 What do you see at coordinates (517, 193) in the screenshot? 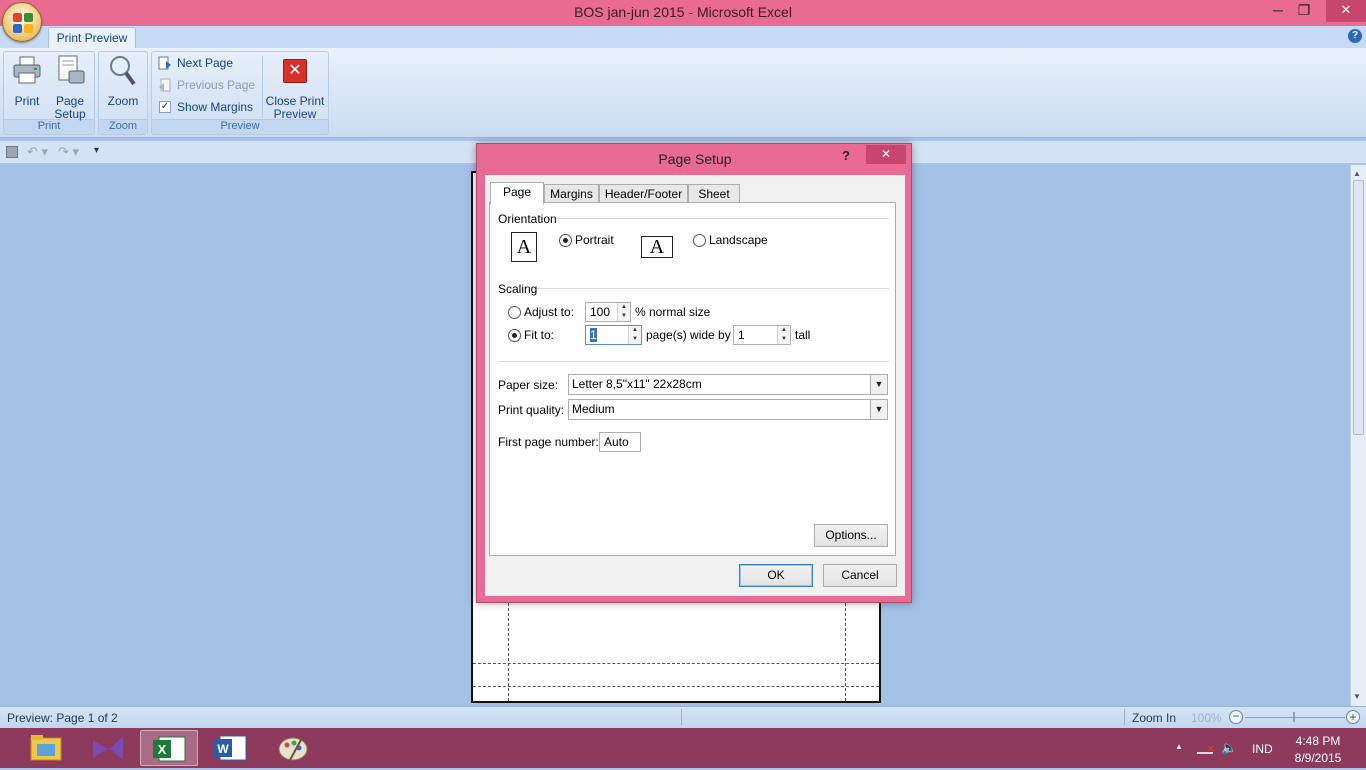
I see `tab-page: Page` at bounding box center [517, 193].